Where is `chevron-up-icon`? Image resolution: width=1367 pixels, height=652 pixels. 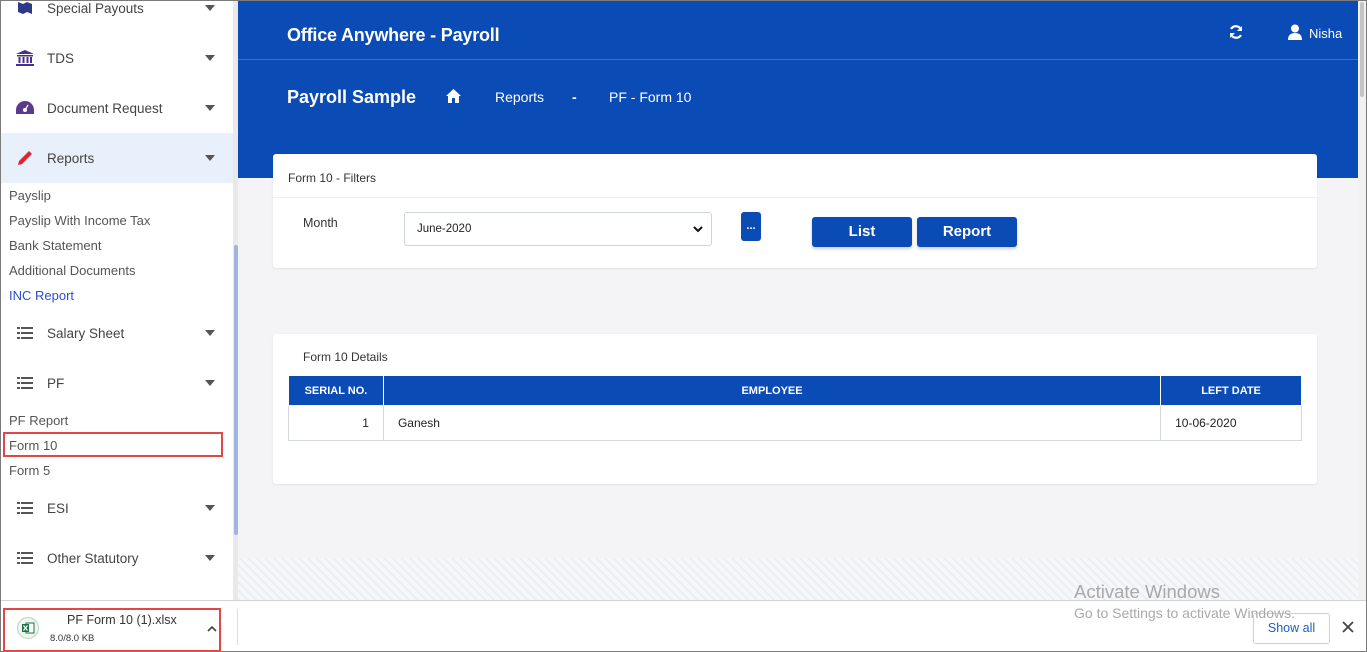
chevron-up-icon is located at coordinates (212, 629).